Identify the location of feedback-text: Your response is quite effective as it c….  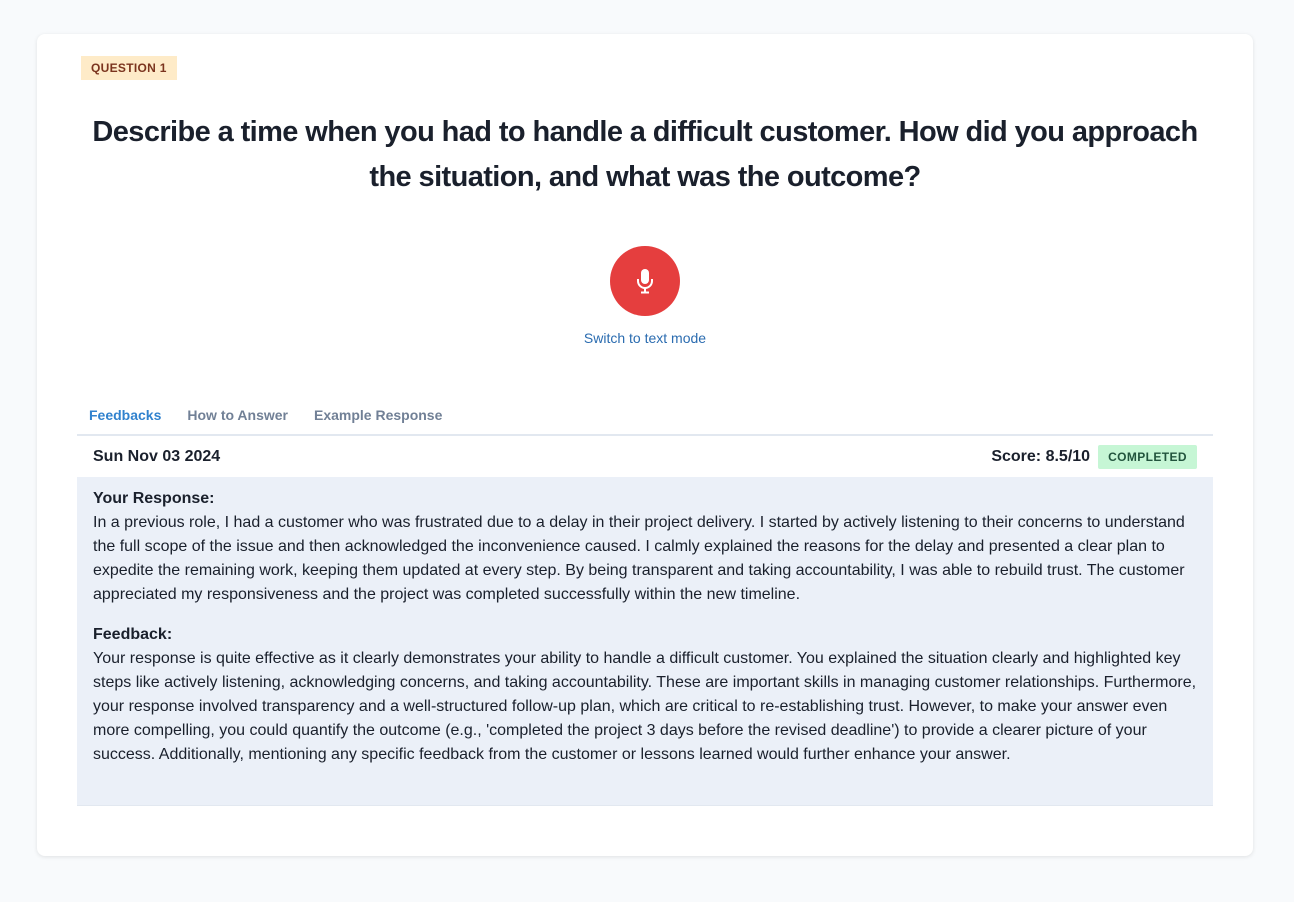
(645, 706).